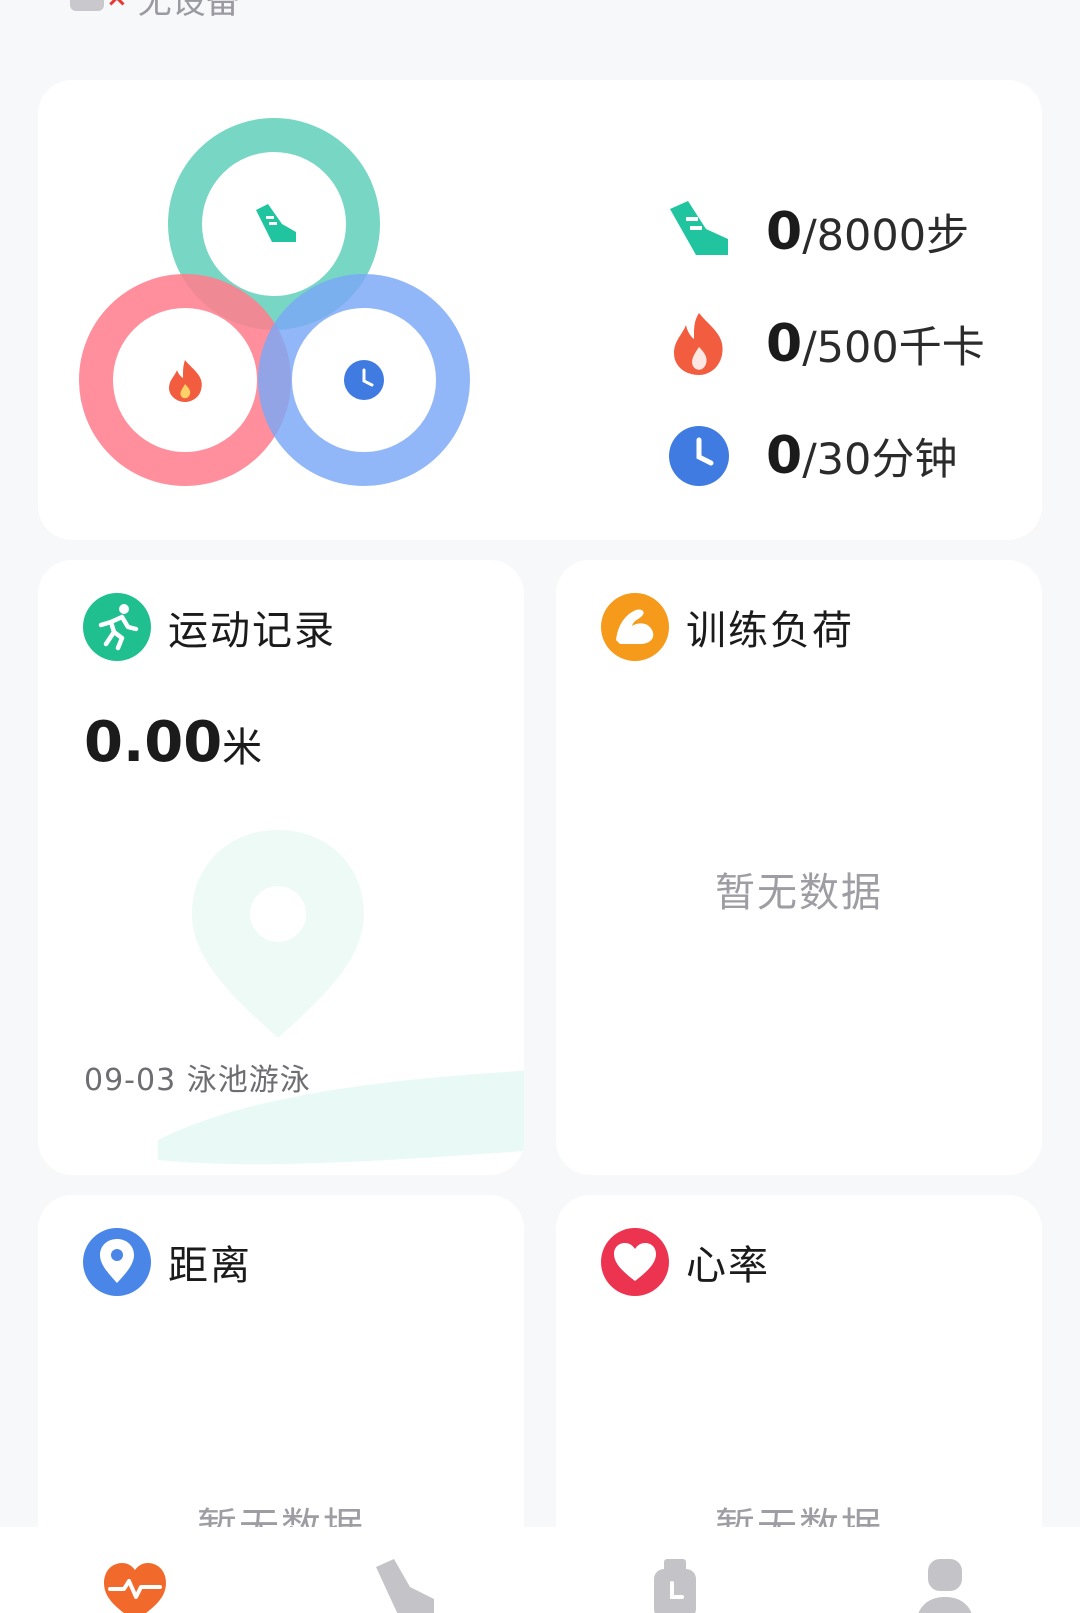  I want to click on nav-sport, so click(405, 1570).